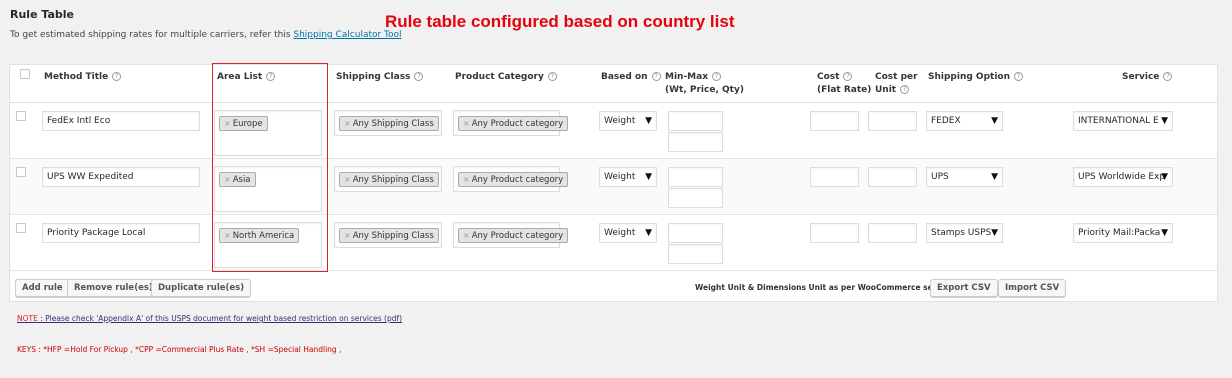  I want to click on page-title: Rule Table, so click(42, 14).